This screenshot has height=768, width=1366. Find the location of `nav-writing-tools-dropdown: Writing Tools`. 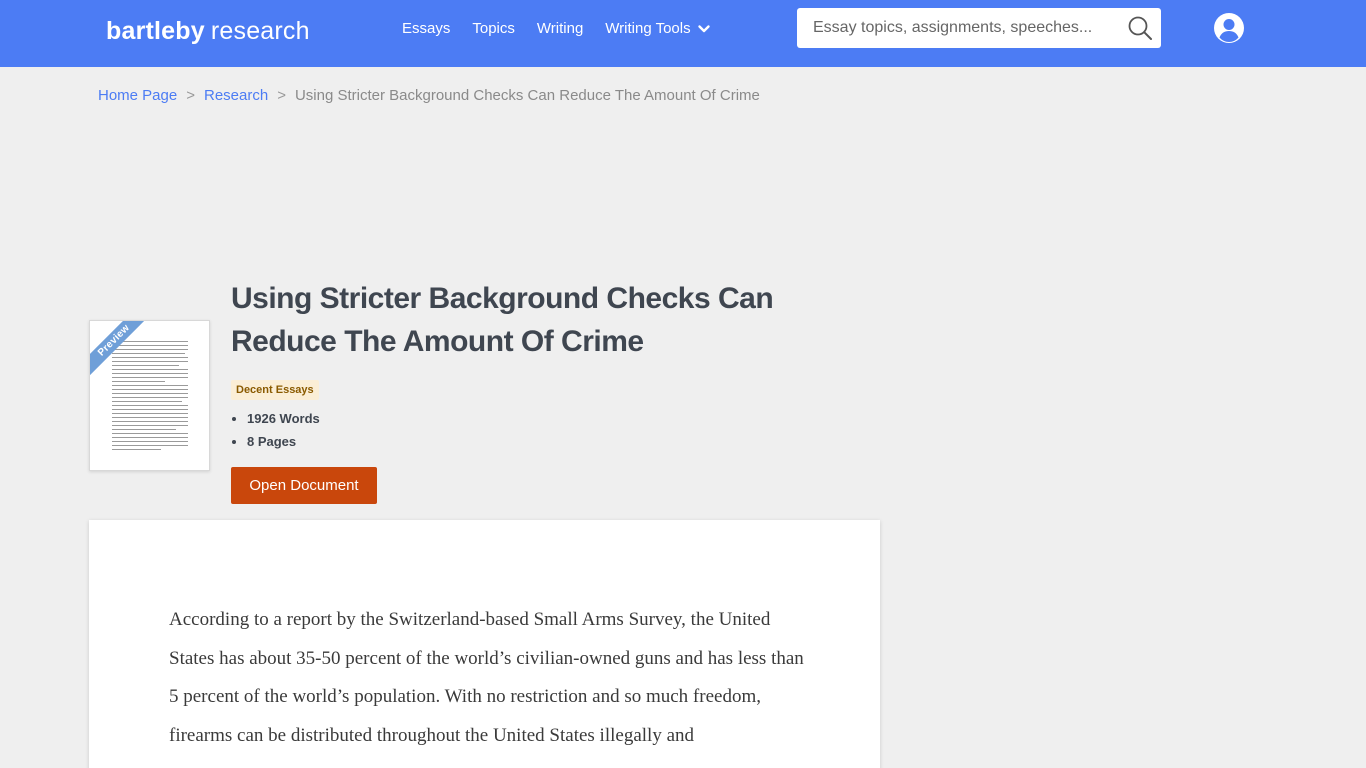

nav-writing-tools-dropdown: Writing Tools is located at coordinates (657, 29).